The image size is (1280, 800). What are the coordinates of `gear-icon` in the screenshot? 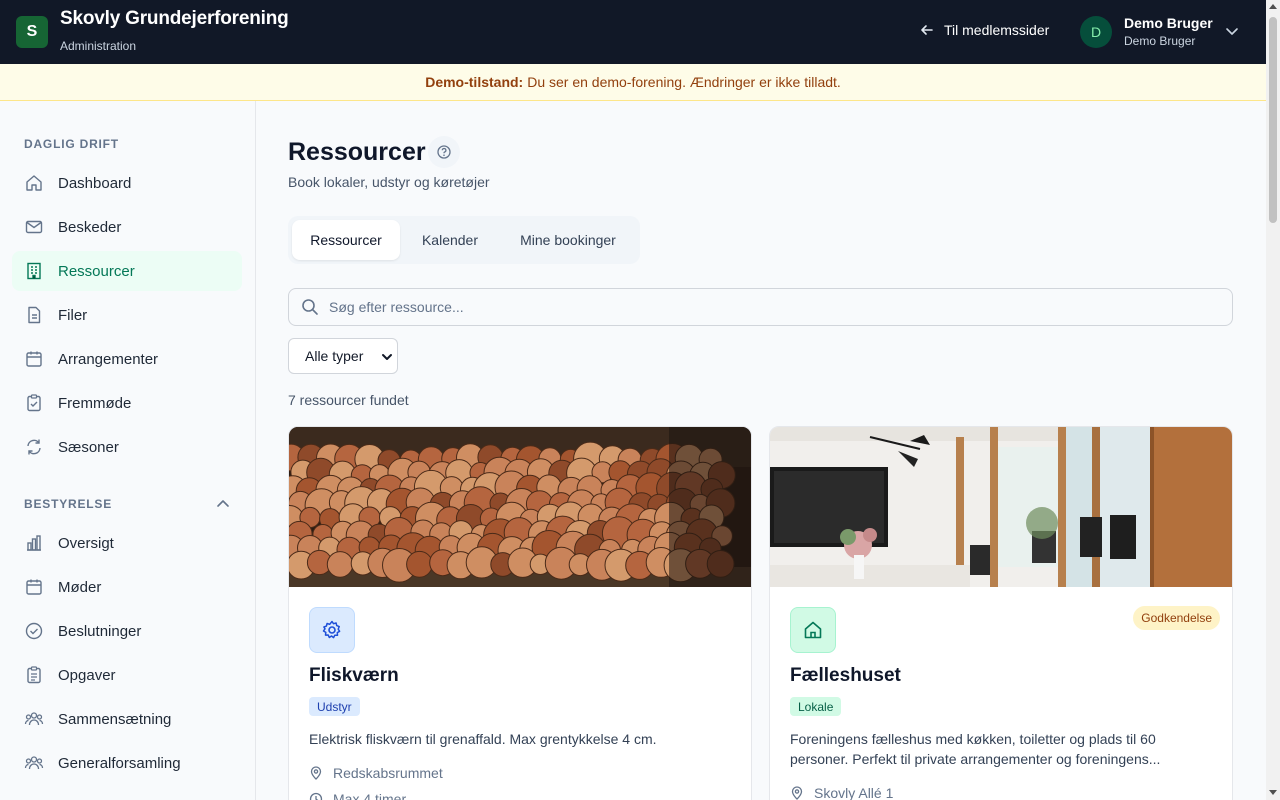 It's located at (331, 629).